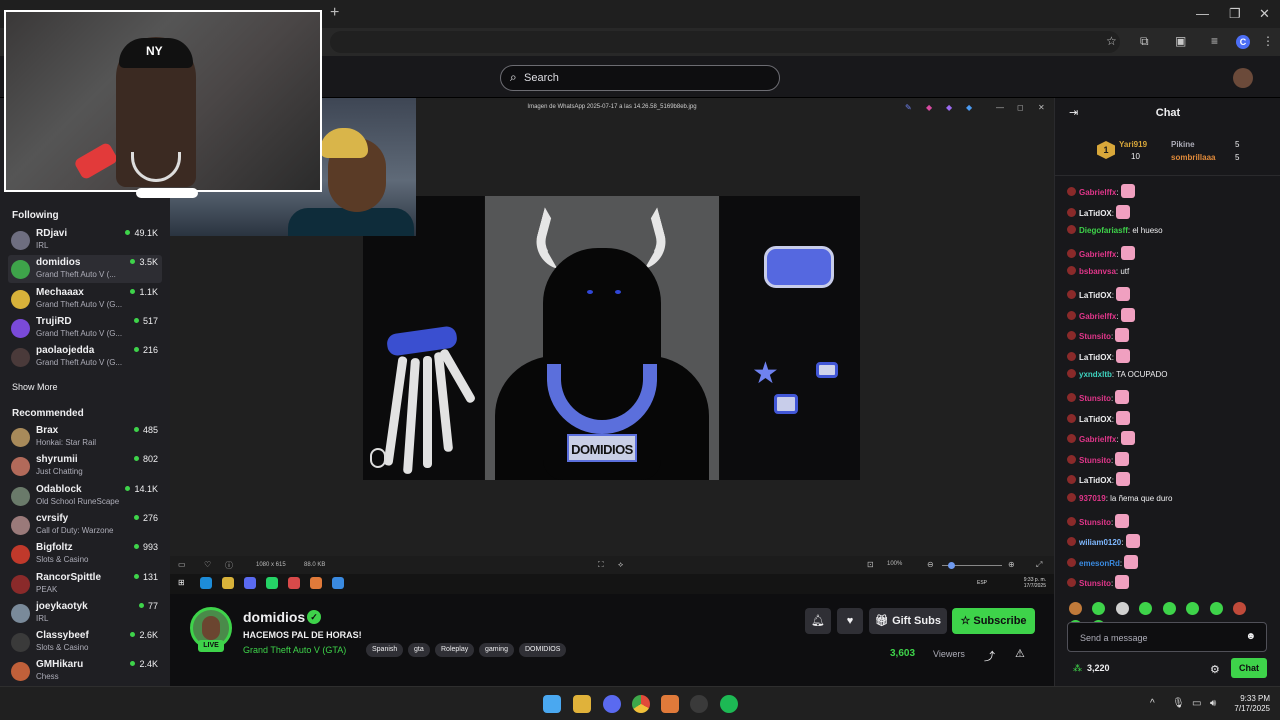 The image size is (1280, 720). What do you see at coordinates (1250, 636) in the screenshot?
I see `emoji-picker-icon: ☻` at bounding box center [1250, 636].